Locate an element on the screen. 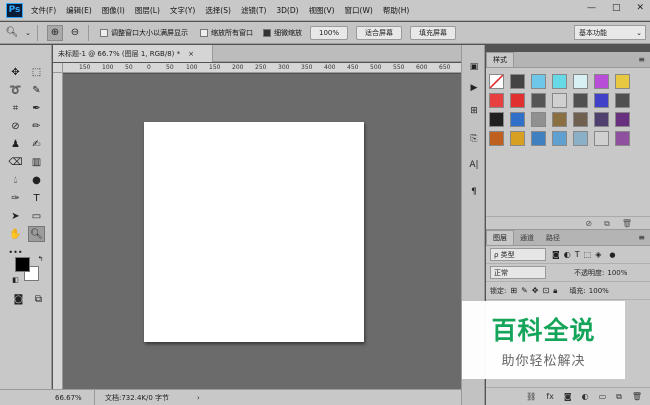 The width and height of the screenshot is (650, 405). chevron-down-icon: ⌄ is located at coordinates (28, 33).